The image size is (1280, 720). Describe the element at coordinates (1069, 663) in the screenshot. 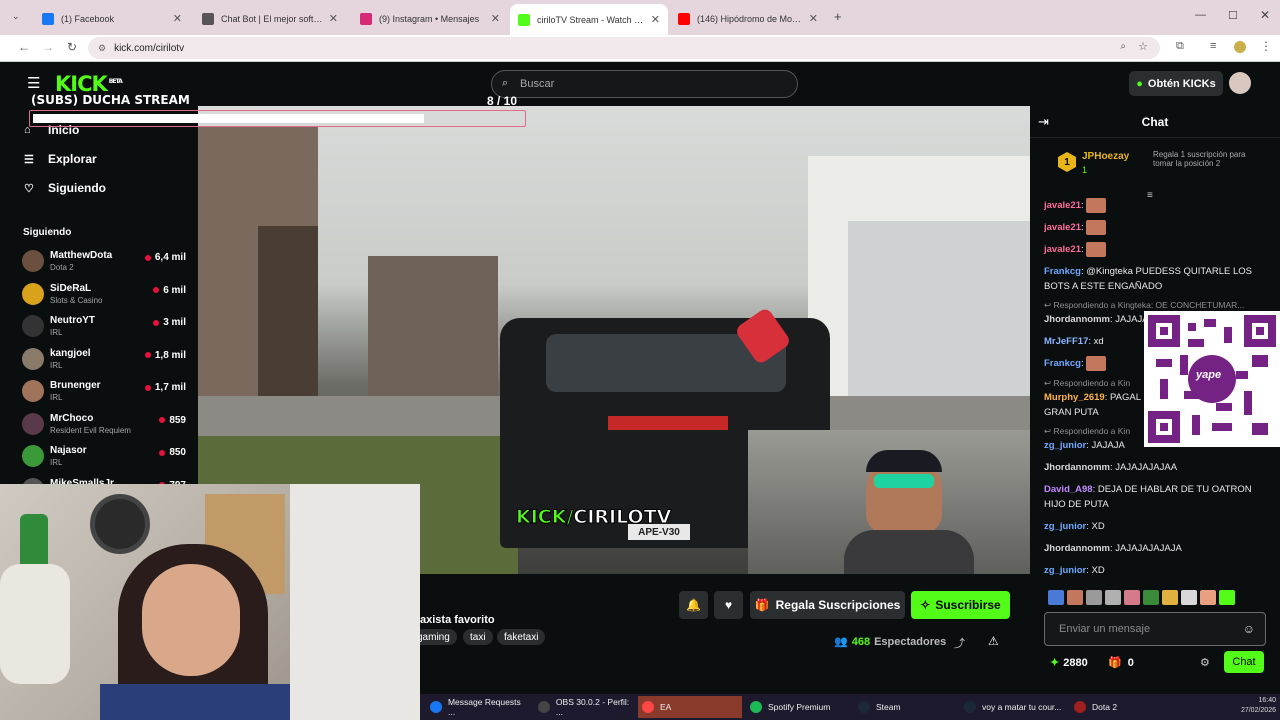

I see `channel-points: ✦ 2880` at that location.